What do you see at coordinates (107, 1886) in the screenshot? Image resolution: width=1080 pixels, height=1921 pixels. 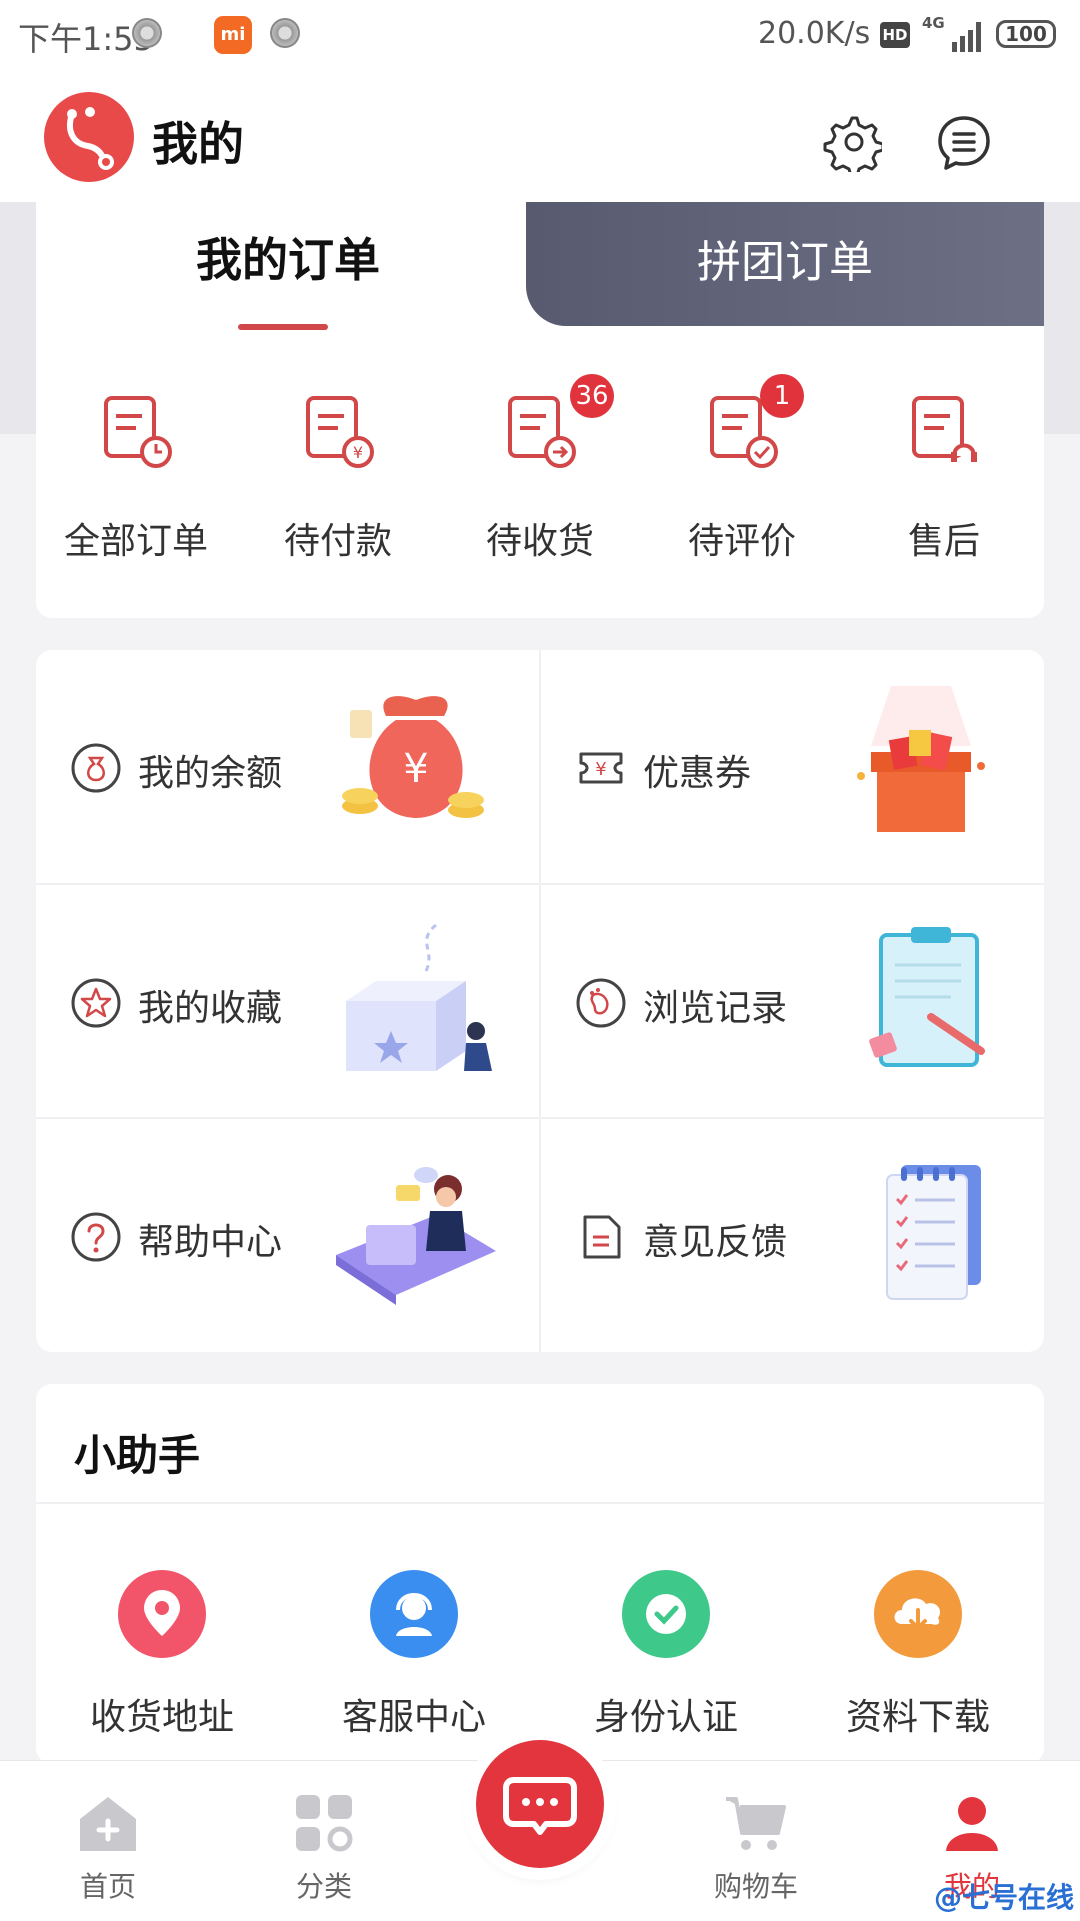 I see `nav-label: 首页` at bounding box center [107, 1886].